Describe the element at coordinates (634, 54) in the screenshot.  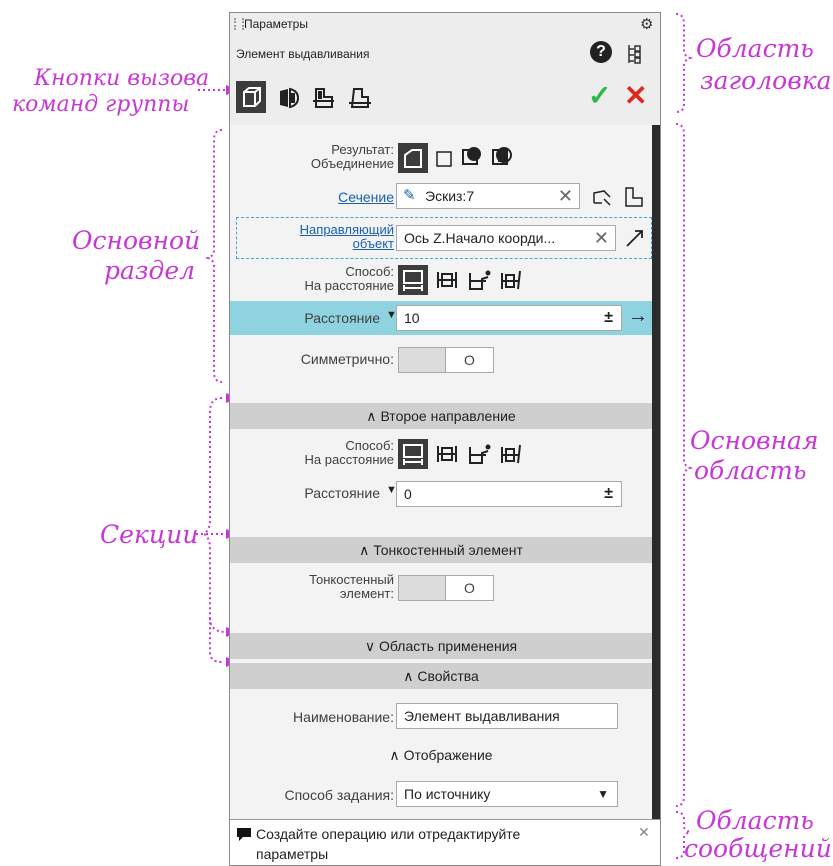
I see `tree-icon` at that location.